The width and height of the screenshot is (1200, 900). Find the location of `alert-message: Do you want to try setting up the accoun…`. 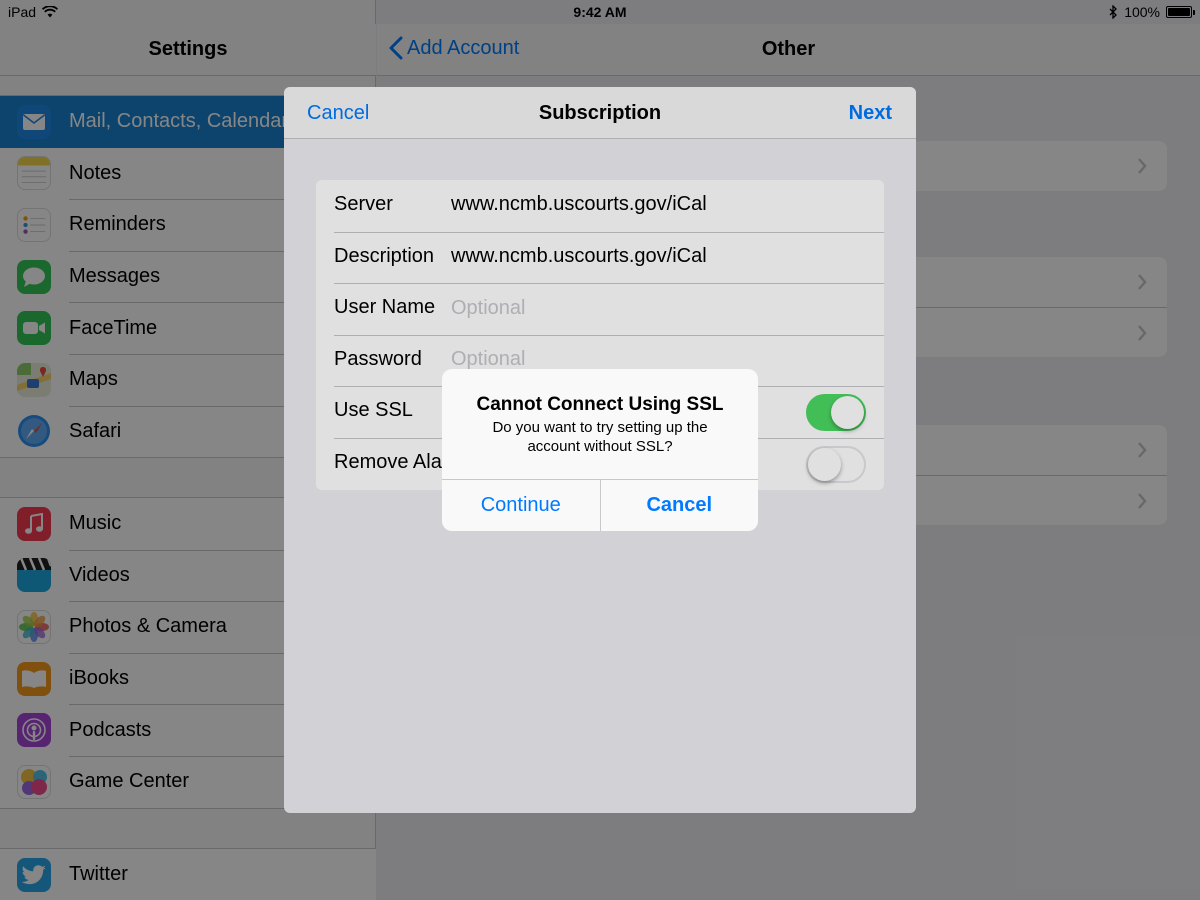

alert-message: Do you want to try setting up the accoun… is located at coordinates (600, 437).